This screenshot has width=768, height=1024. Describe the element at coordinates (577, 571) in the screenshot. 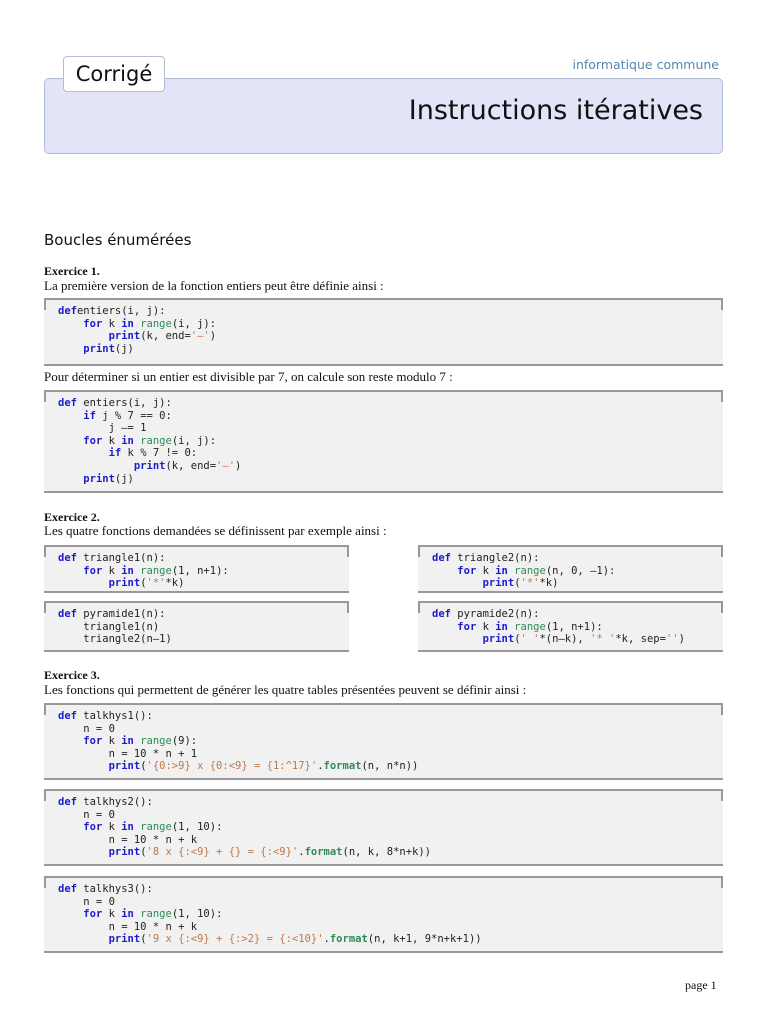

I see `code-line: for k in range(n, 0, –1):` at that location.